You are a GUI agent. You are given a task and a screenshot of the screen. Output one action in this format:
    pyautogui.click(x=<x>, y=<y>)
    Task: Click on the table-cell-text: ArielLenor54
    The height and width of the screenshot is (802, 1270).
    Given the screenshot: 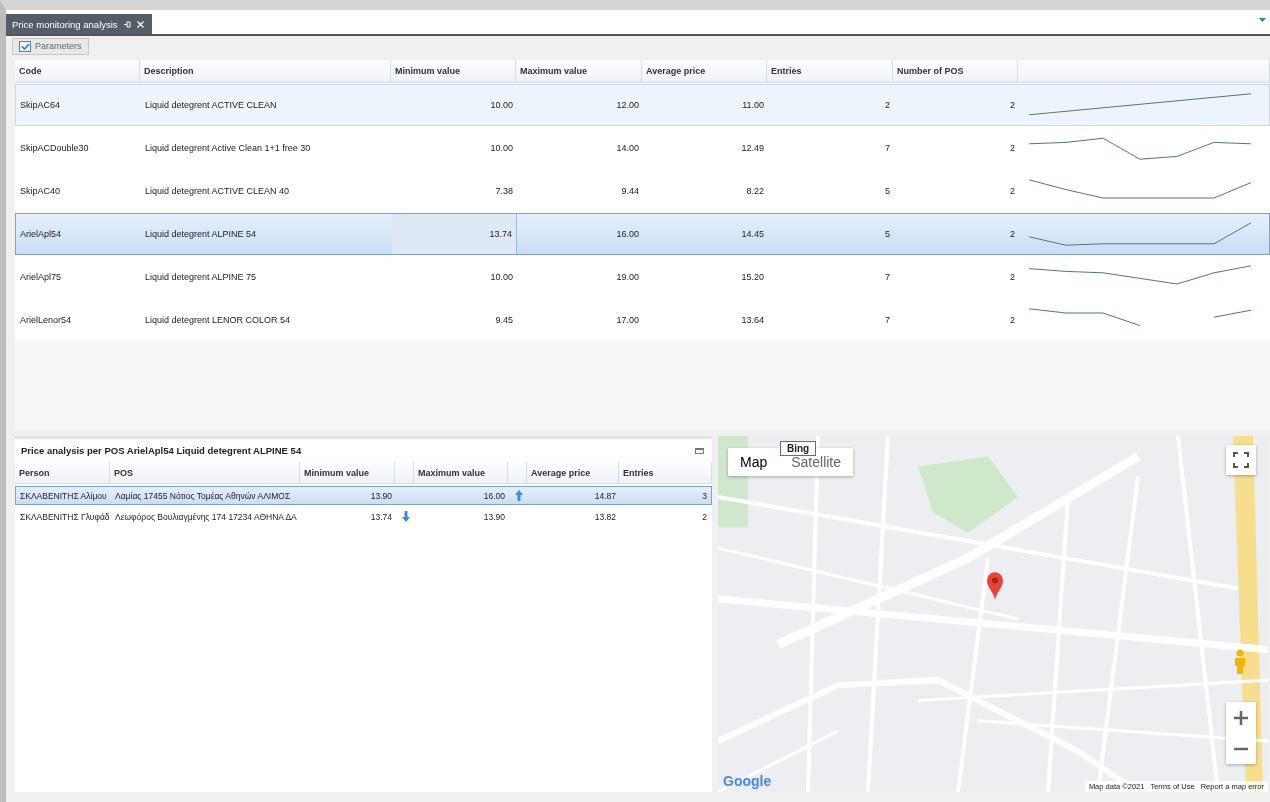 What is the action you would take?
    pyautogui.click(x=46, y=320)
    